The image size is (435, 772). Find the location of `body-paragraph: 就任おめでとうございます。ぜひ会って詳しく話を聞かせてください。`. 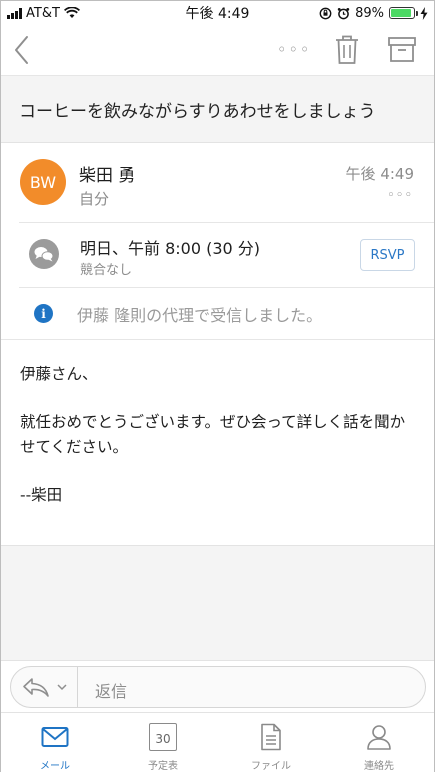

body-paragraph: 就任おめでとうございます。ぜひ会って詳しく話を聞かせてください。 is located at coordinates (213, 434).